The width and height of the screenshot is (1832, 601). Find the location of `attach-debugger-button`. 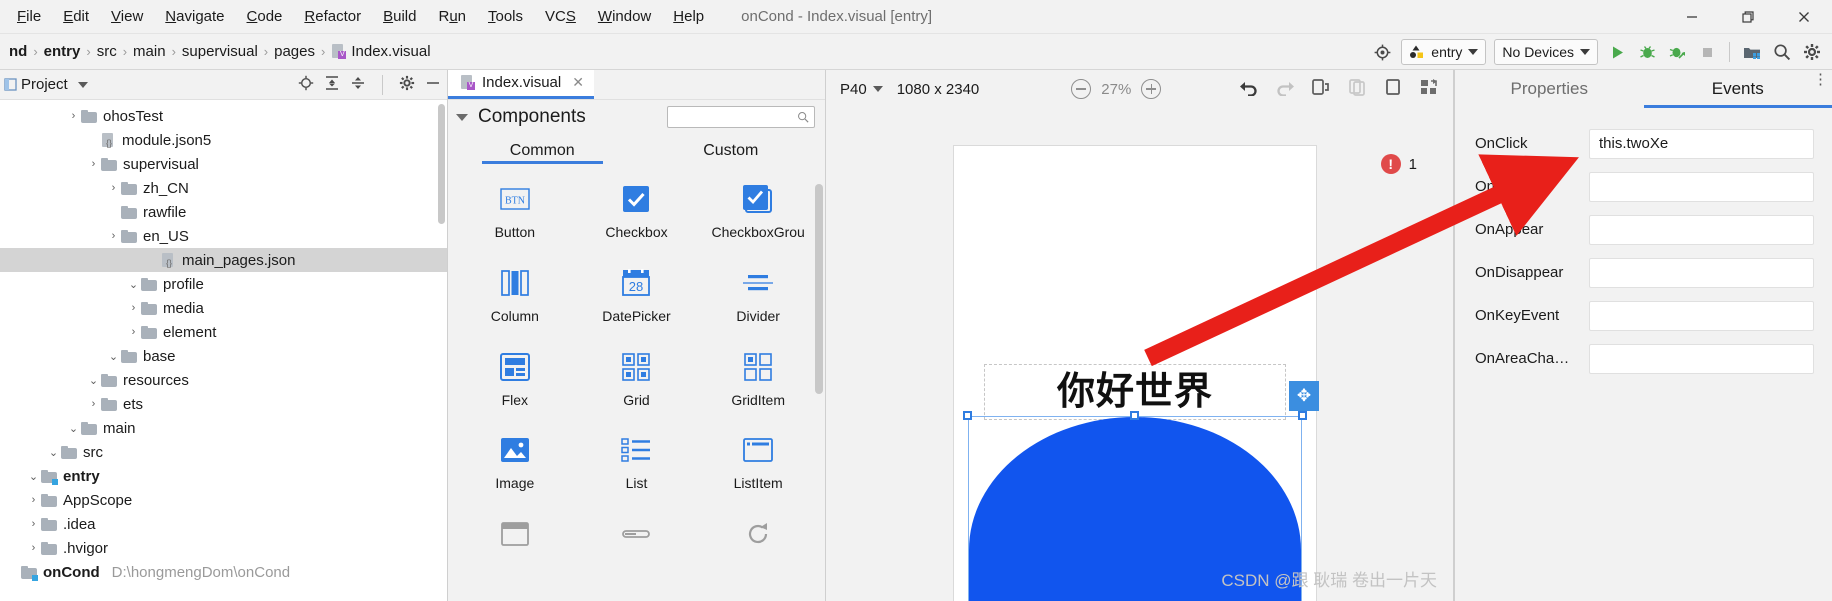

attach-debugger-button is located at coordinates (1677, 52).